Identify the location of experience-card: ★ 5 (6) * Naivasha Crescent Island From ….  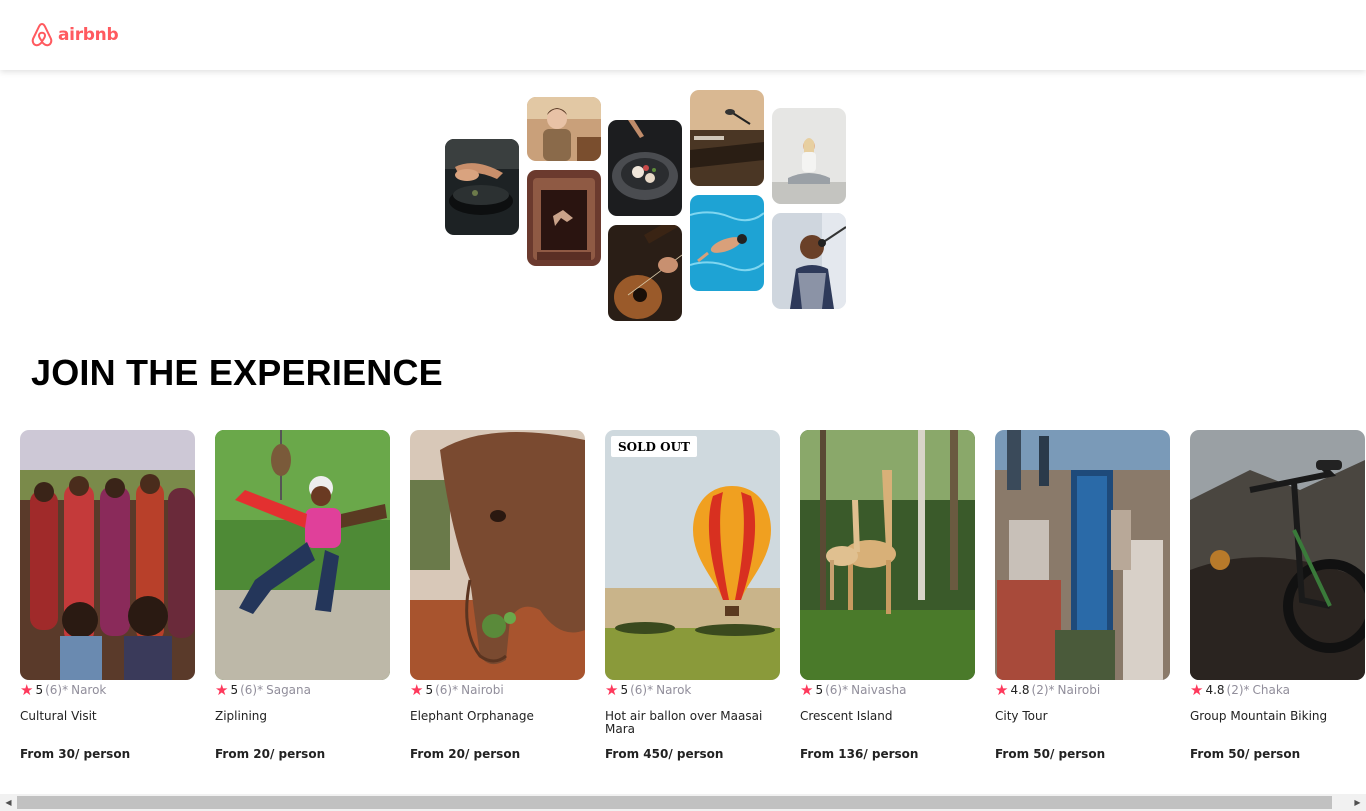
(887, 595).